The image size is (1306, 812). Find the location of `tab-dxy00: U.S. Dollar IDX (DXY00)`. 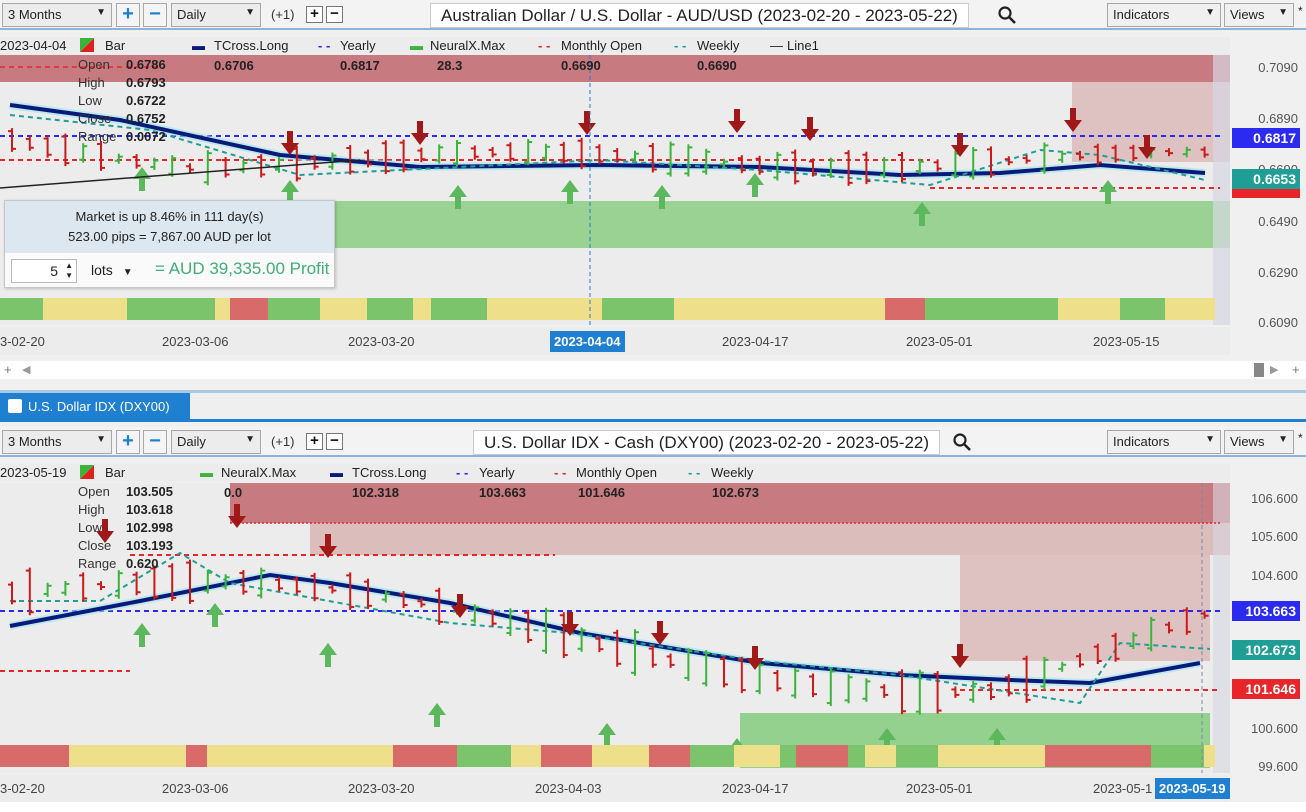

tab-dxy00: U.S. Dollar IDX (DXY00) is located at coordinates (95, 407).